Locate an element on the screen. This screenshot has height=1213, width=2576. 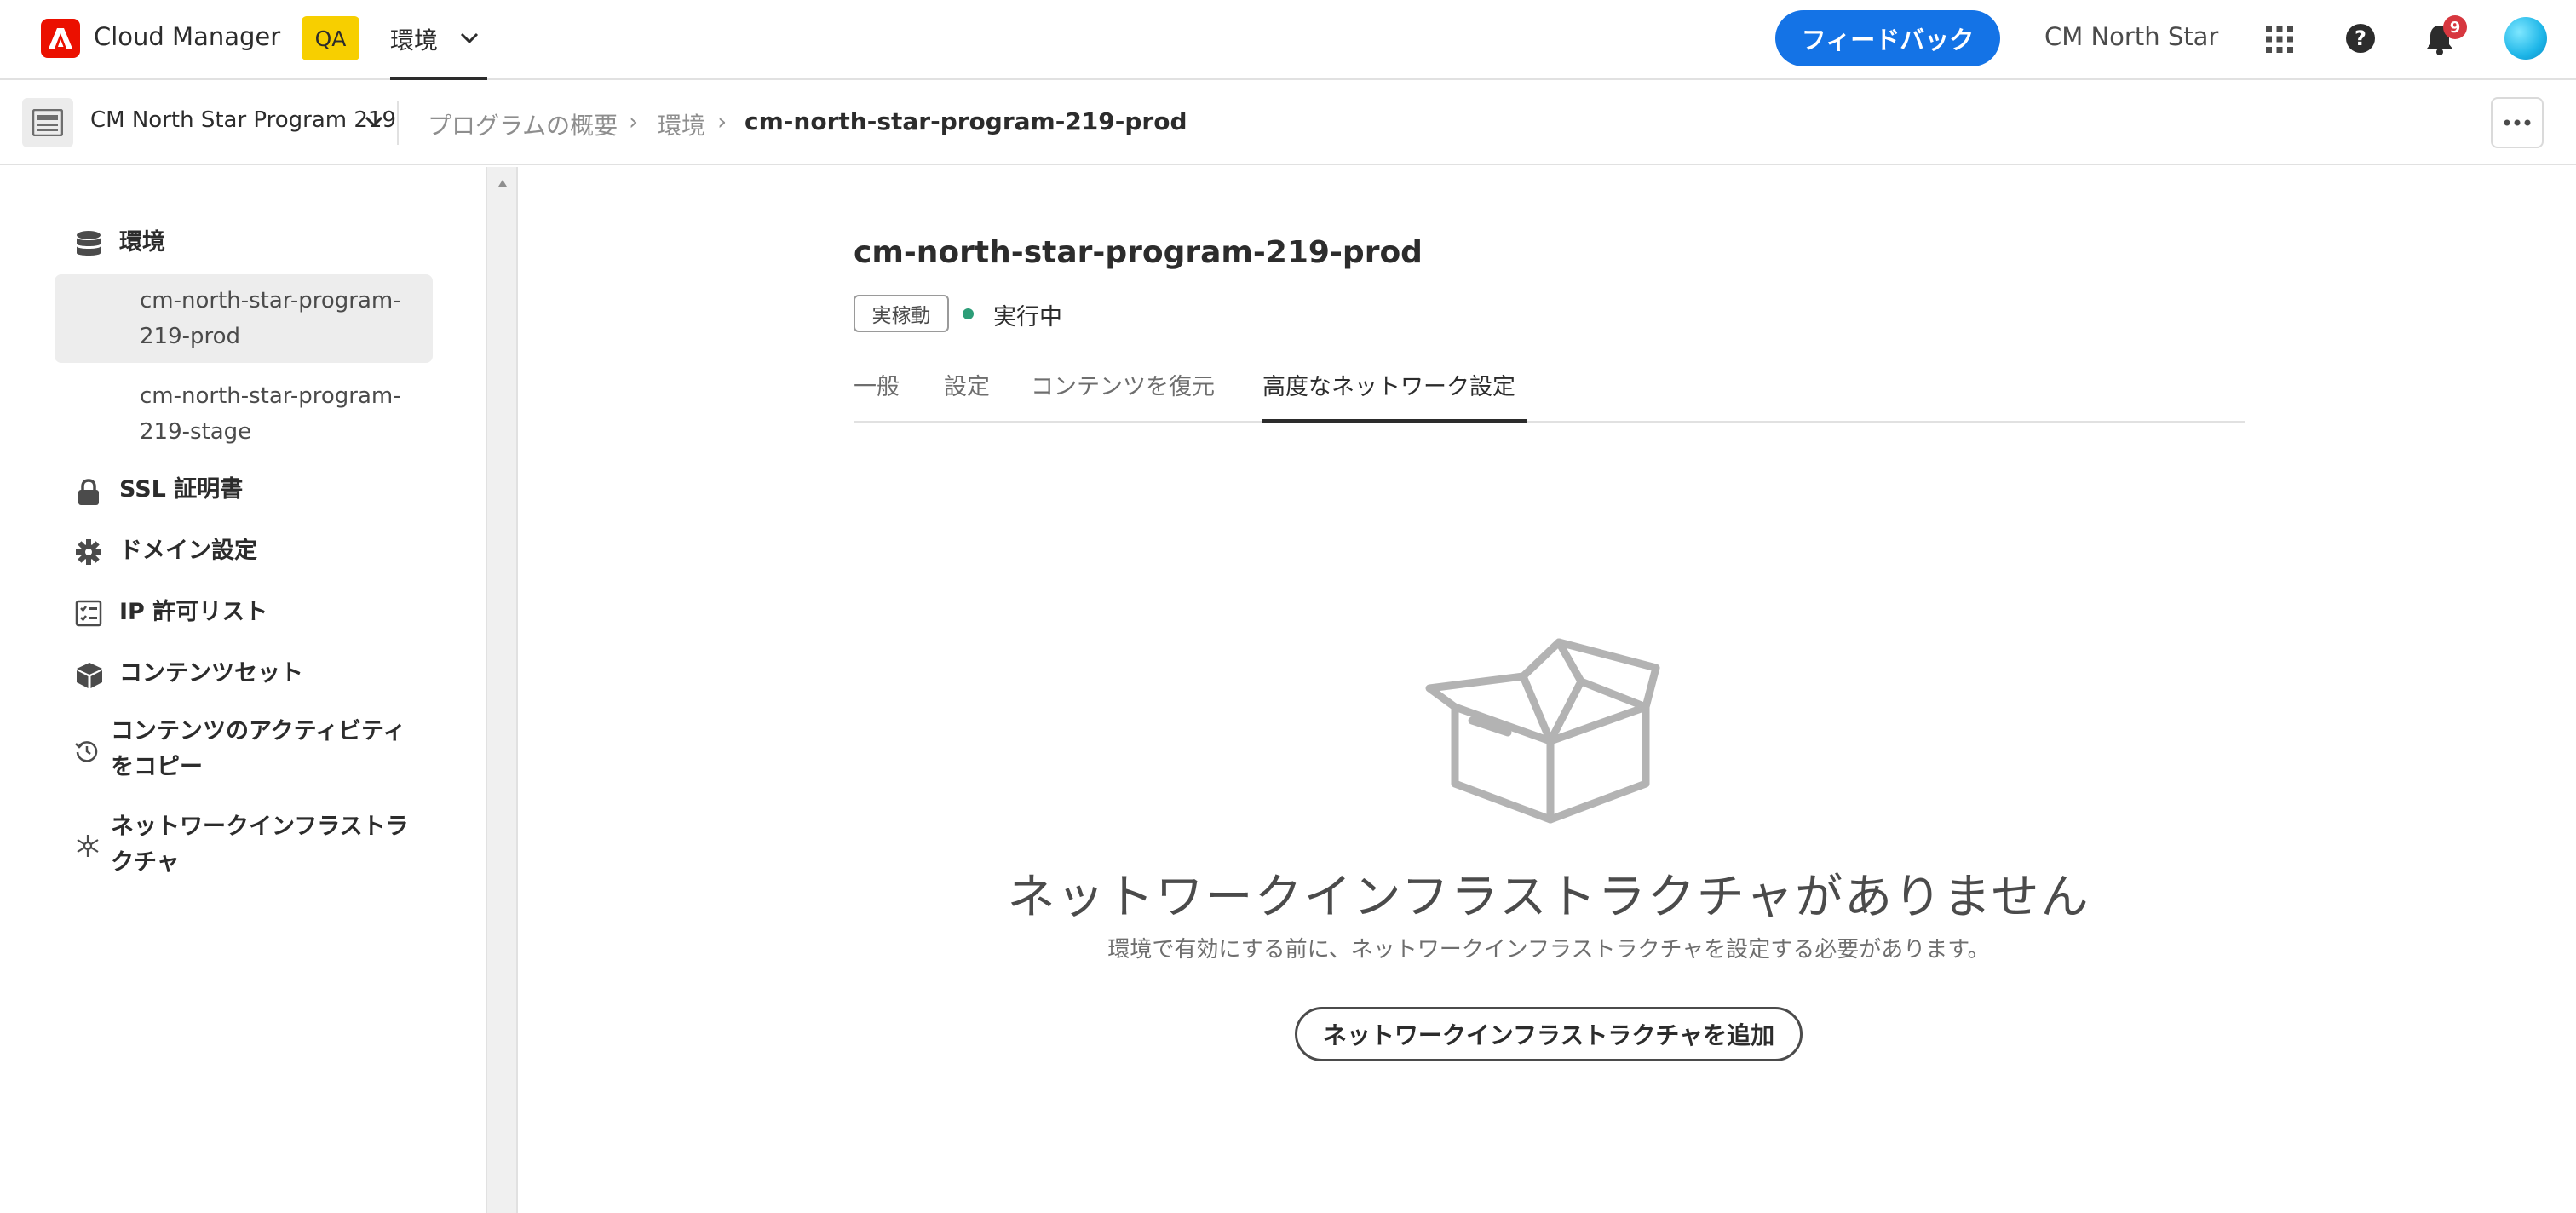
sidebar-env-prod: cm-north-star-program-219-prod is located at coordinates (244, 318).